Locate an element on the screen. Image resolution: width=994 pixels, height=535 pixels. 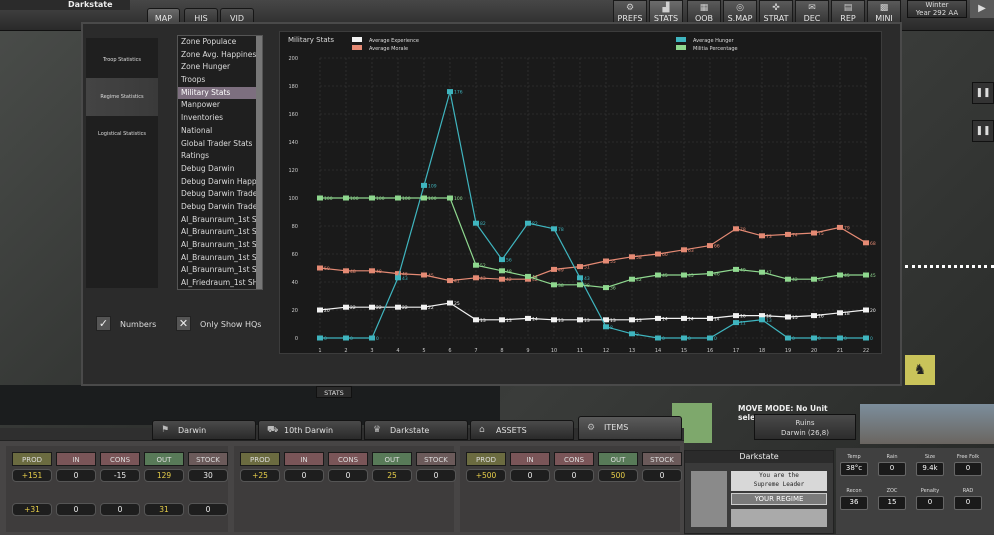
legend-label: Average Experience is located at coordinates (394, 41).